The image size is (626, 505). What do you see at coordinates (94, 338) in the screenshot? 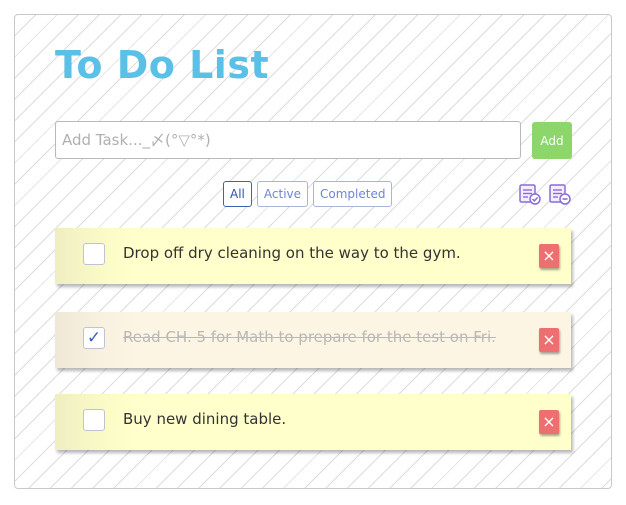
I see `todo-checkbox: ✓` at bounding box center [94, 338].